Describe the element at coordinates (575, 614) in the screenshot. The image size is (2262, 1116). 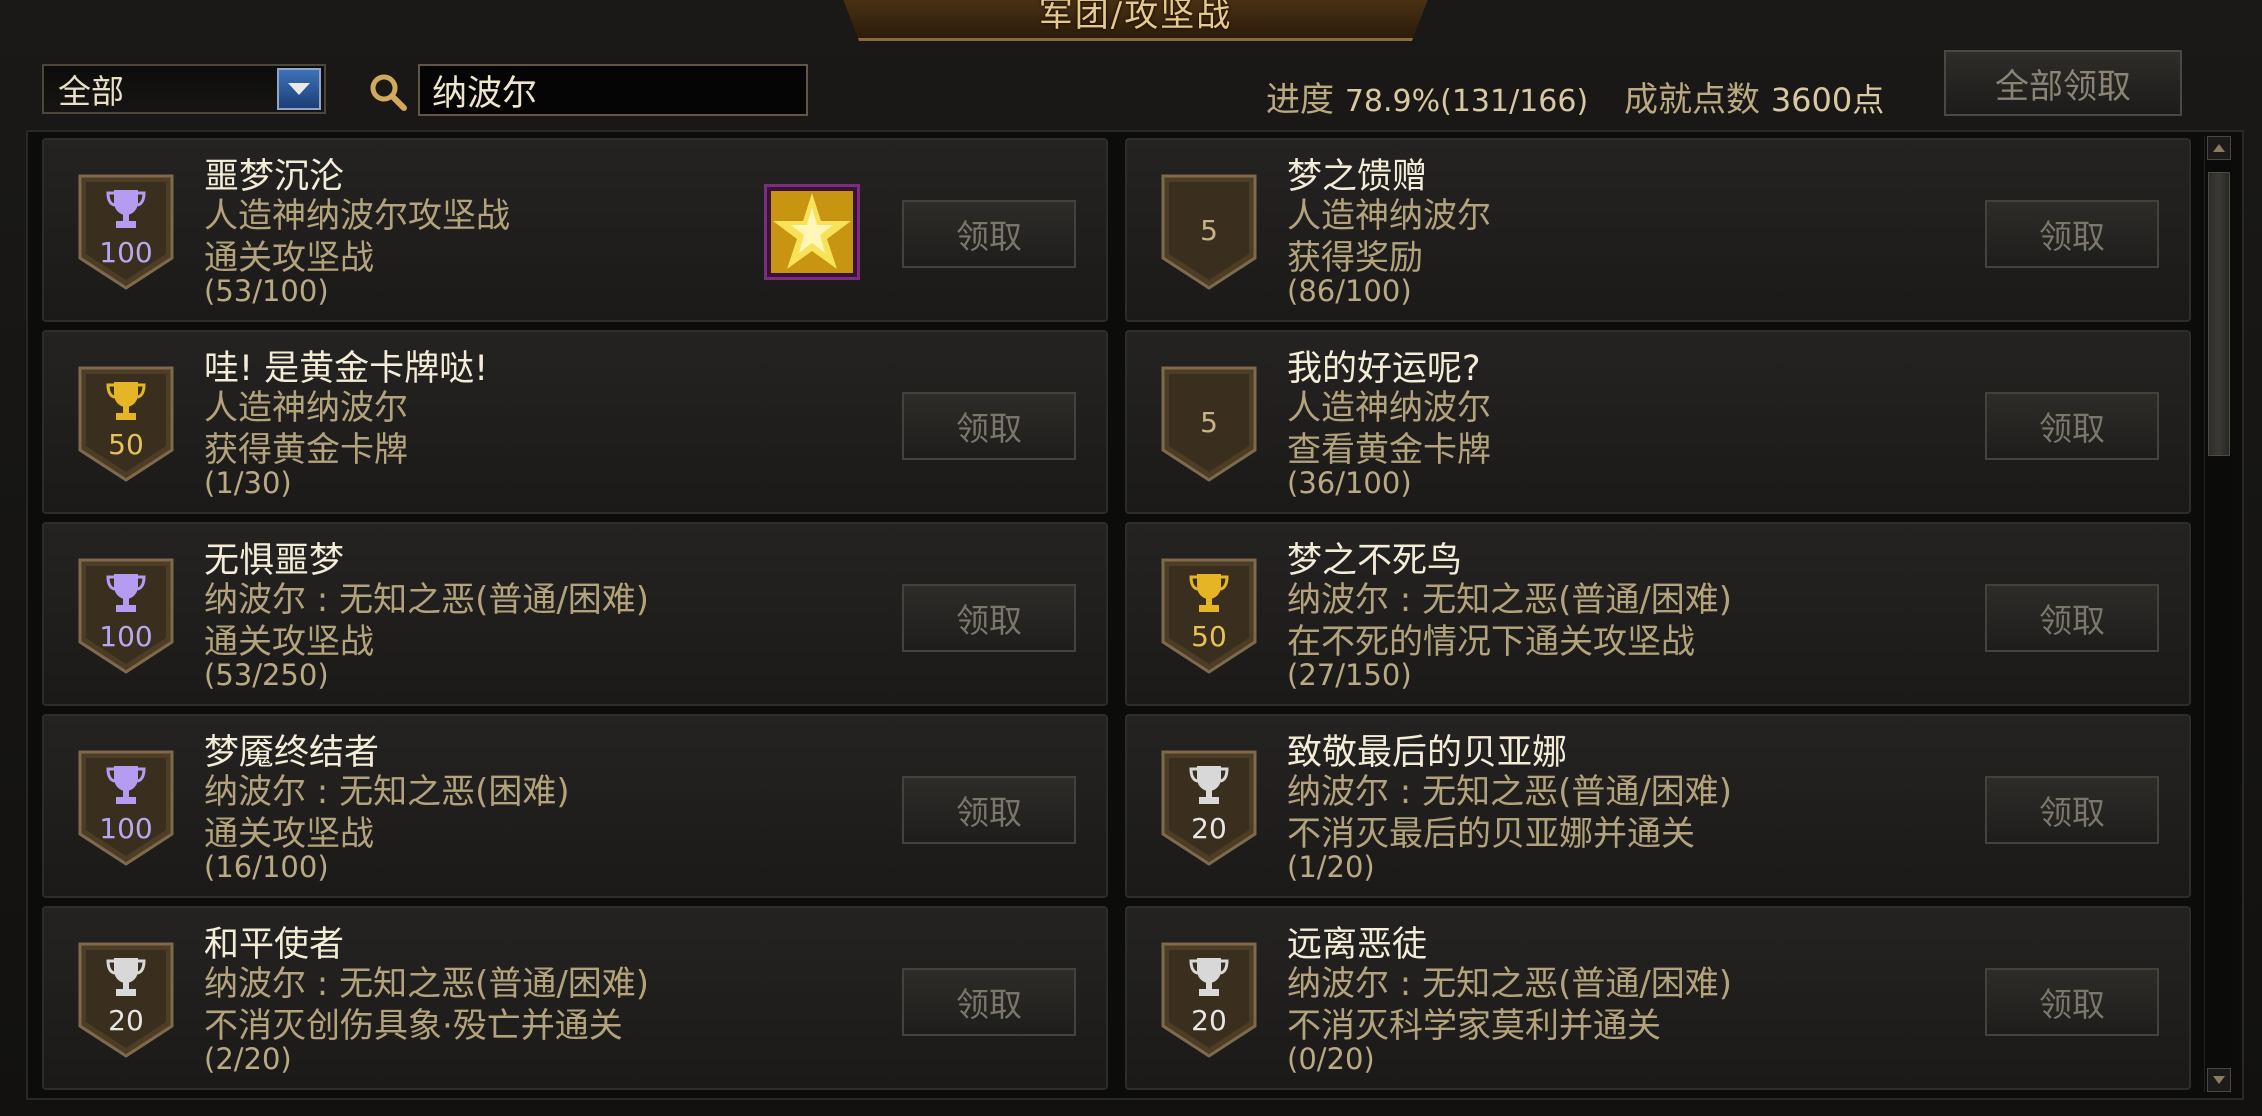
I see `achievement-card: 100 无惧噩梦 纳波尔 : 无知之恶(普通/困难) 通关攻坚战 (53/250) 领取` at that location.